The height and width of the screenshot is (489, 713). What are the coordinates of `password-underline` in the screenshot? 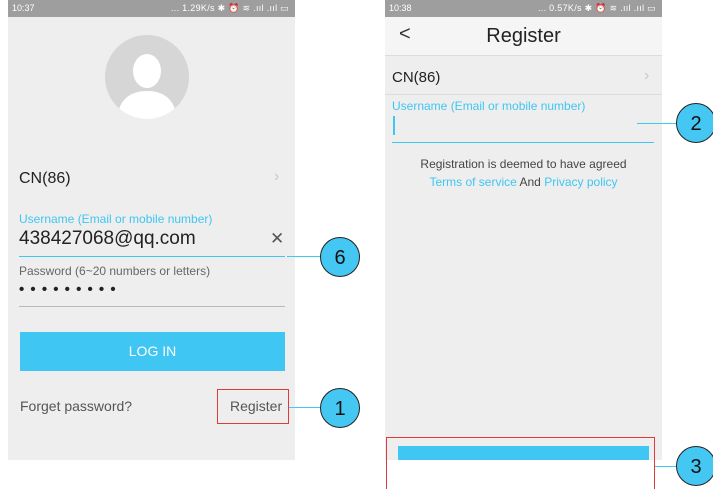 It's located at (152, 306).